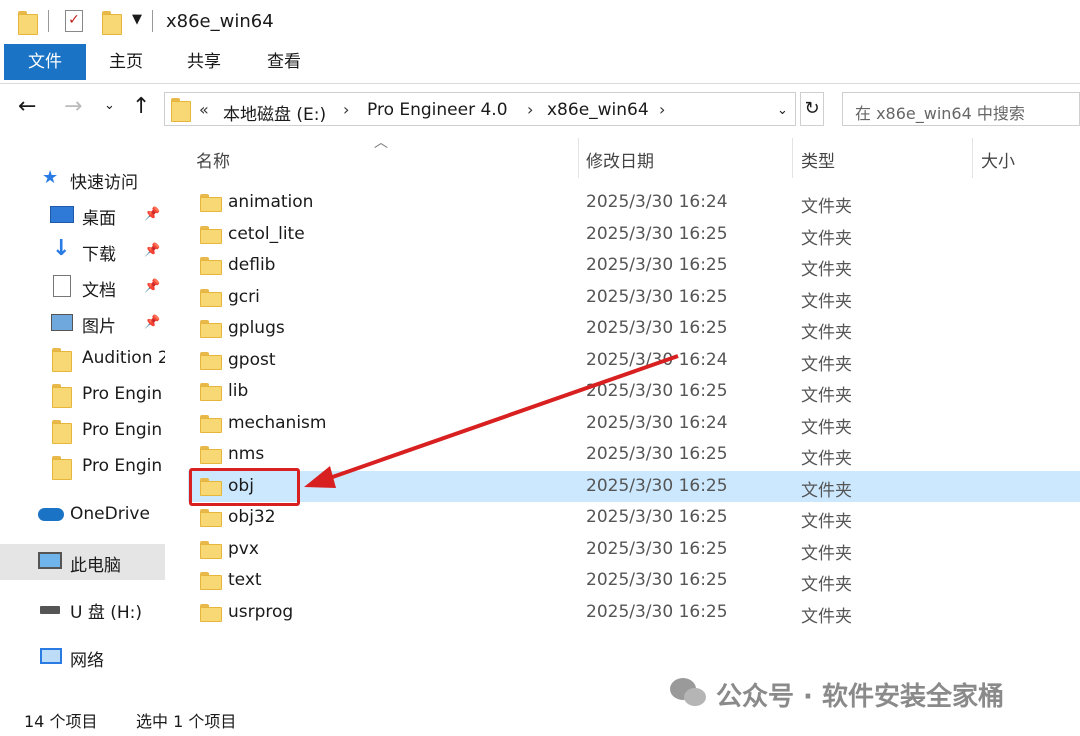 The width and height of the screenshot is (1080, 736). What do you see at coordinates (45, 62) in the screenshot?
I see `tab-file: 文件` at bounding box center [45, 62].